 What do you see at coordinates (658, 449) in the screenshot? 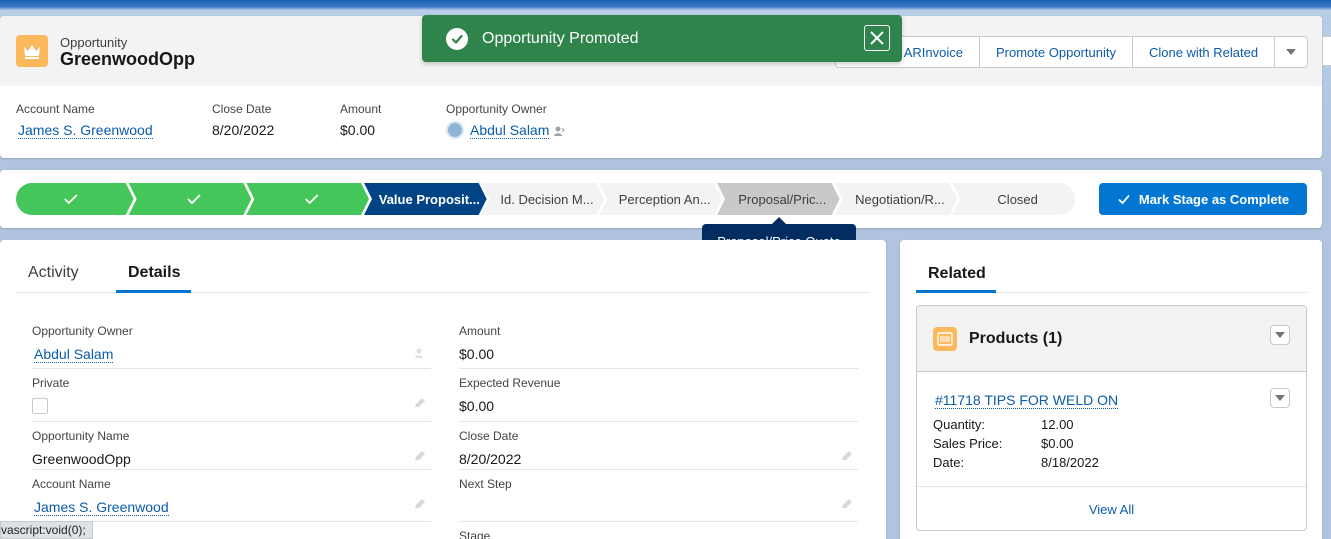
I see `field-close-date: Close Date 8/20/2022` at bounding box center [658, 449].